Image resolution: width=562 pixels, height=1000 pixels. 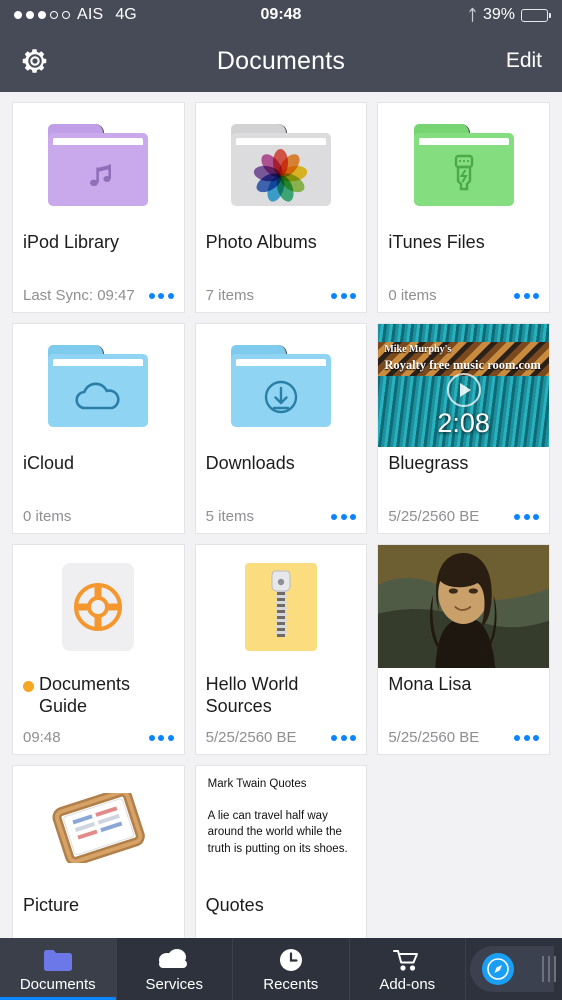 I want to click on file-tile: Documents Guide 09:48, so click(x=98, y=649).